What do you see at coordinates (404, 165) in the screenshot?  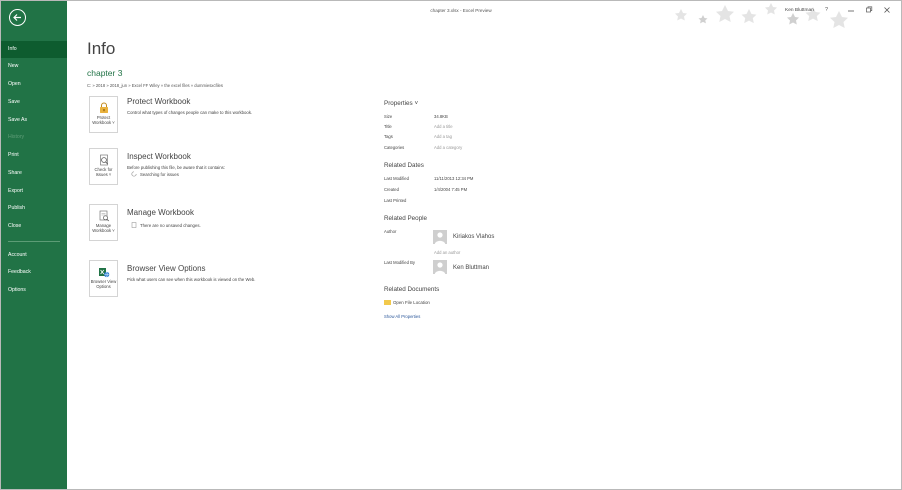 I see `related-dates-heading: Related Dates` at bounding box center [404, 165].